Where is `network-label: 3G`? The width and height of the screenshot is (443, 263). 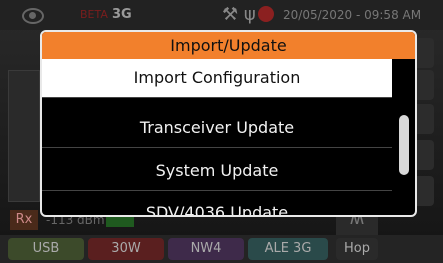 network-label: 3G is located at coordinates (122, 14).